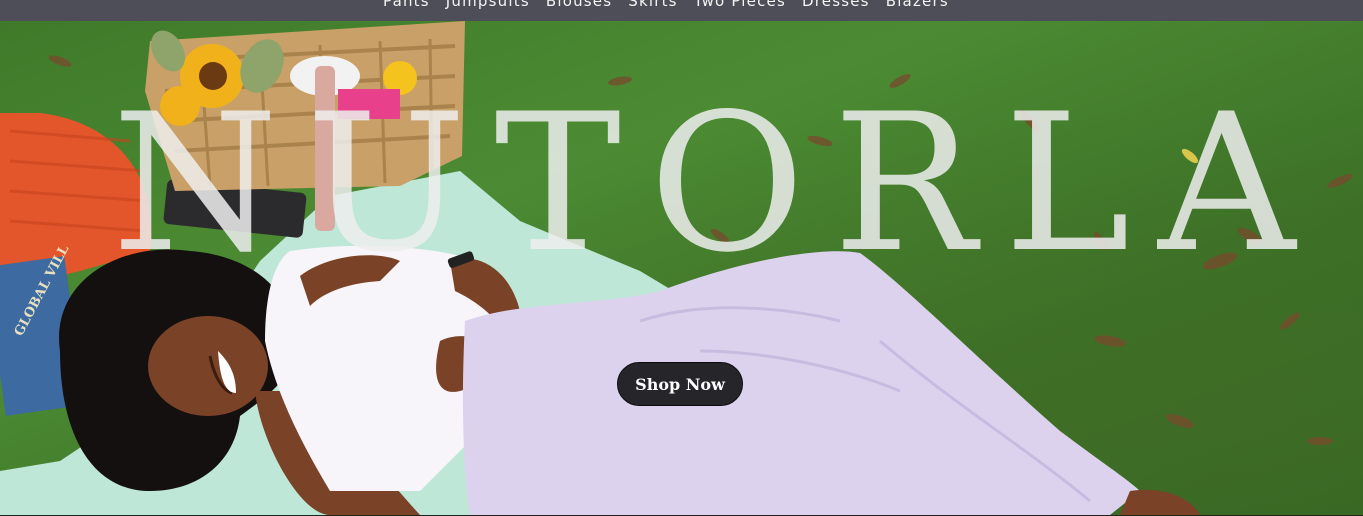 The image size is (1363, 516). Describe the element at coordinates (740, 5) in the screenshot. I see `nav-item-two-pieces: Two Pieces` at that location.